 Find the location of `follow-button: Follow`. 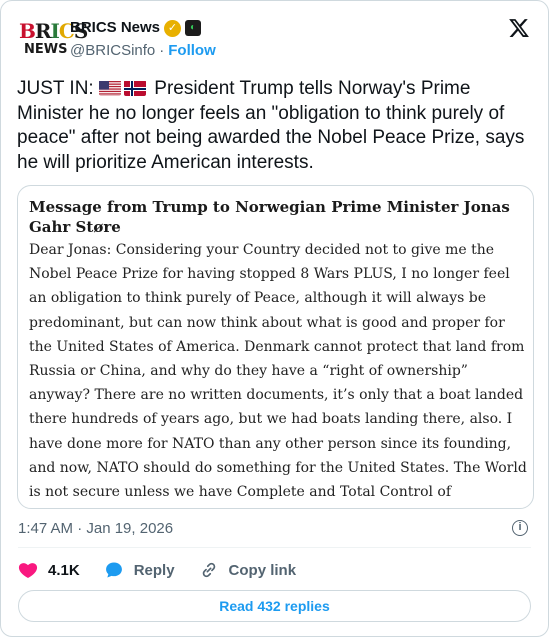

follow-button: Follow is located at coordinates (192, 50).